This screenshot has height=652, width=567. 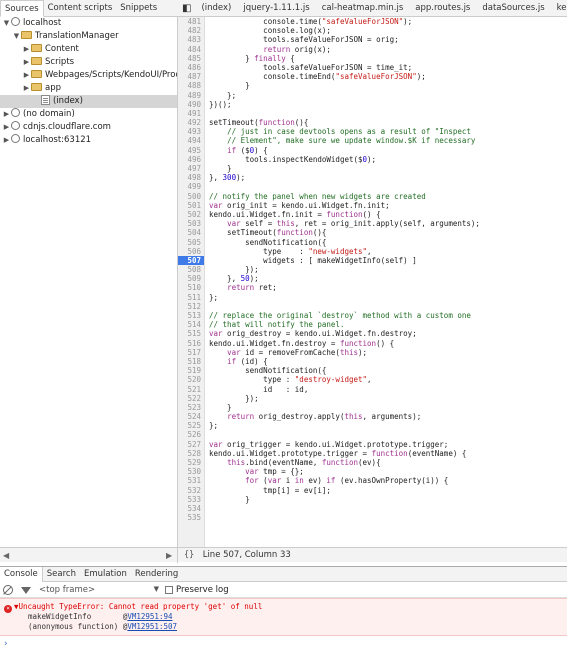 I want to click on code-line: var orig_init = kendo.ui.Widget.fn.init;, so click(x=386, y=205).